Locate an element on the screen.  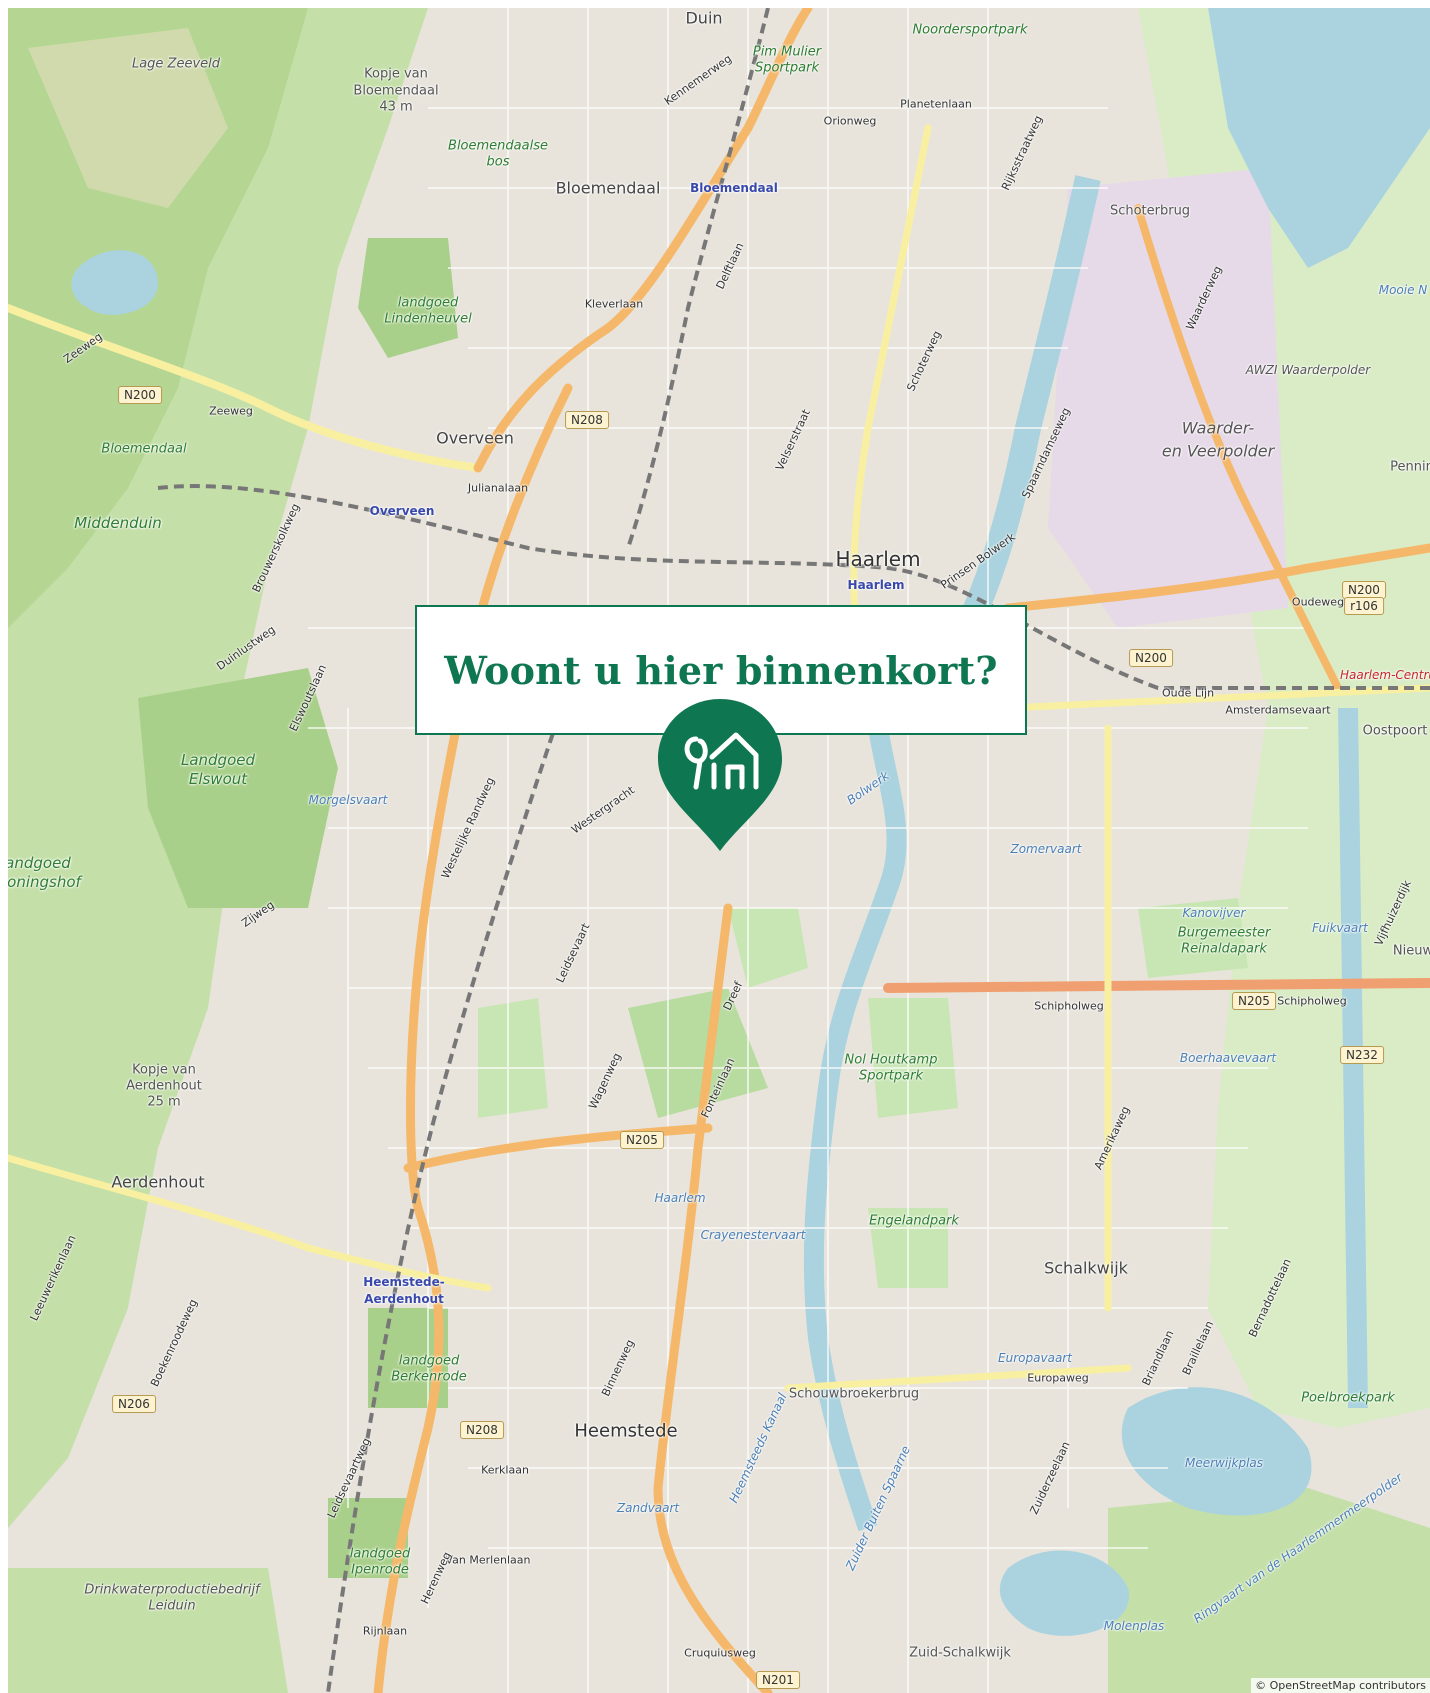
road-shield-n205: N205 is located at coordinates (1254, 1001).